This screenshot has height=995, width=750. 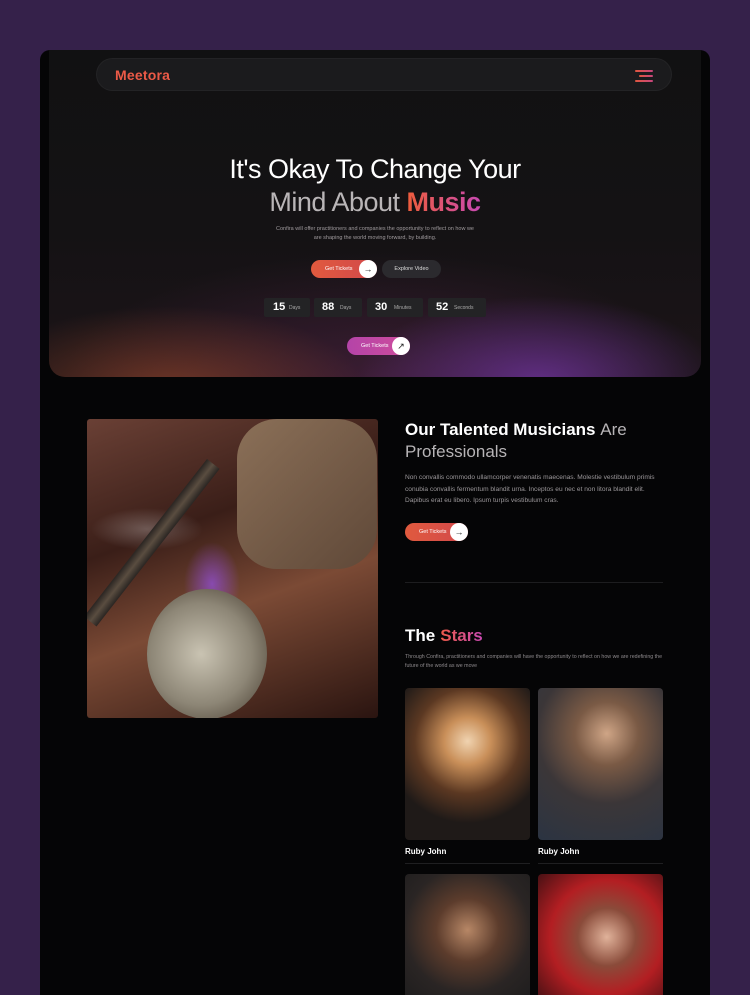 I want to click on musicians-title-main: Our Talented Musicians, so click(x=500, y=429).